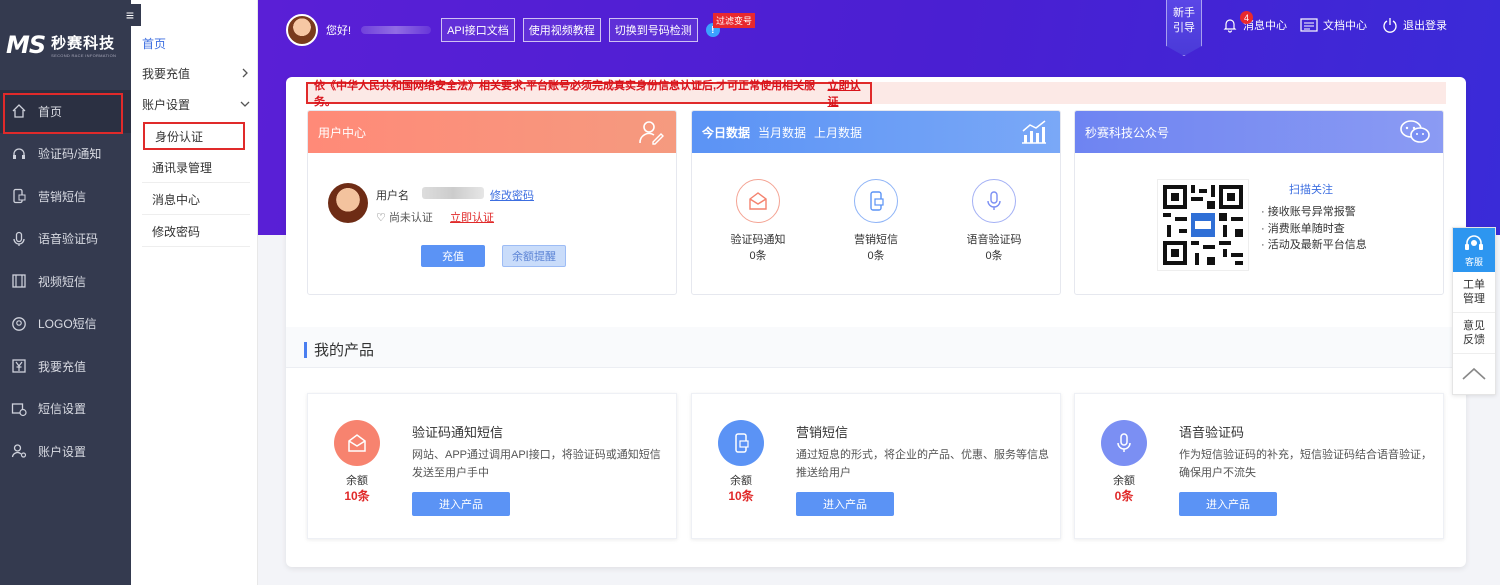 The width and height of the screenshot is (1500, 585). What do you see at coordinates (651, 133) in the screenshot?
I see `user-edit-icon` at bounding box center [651, 133].